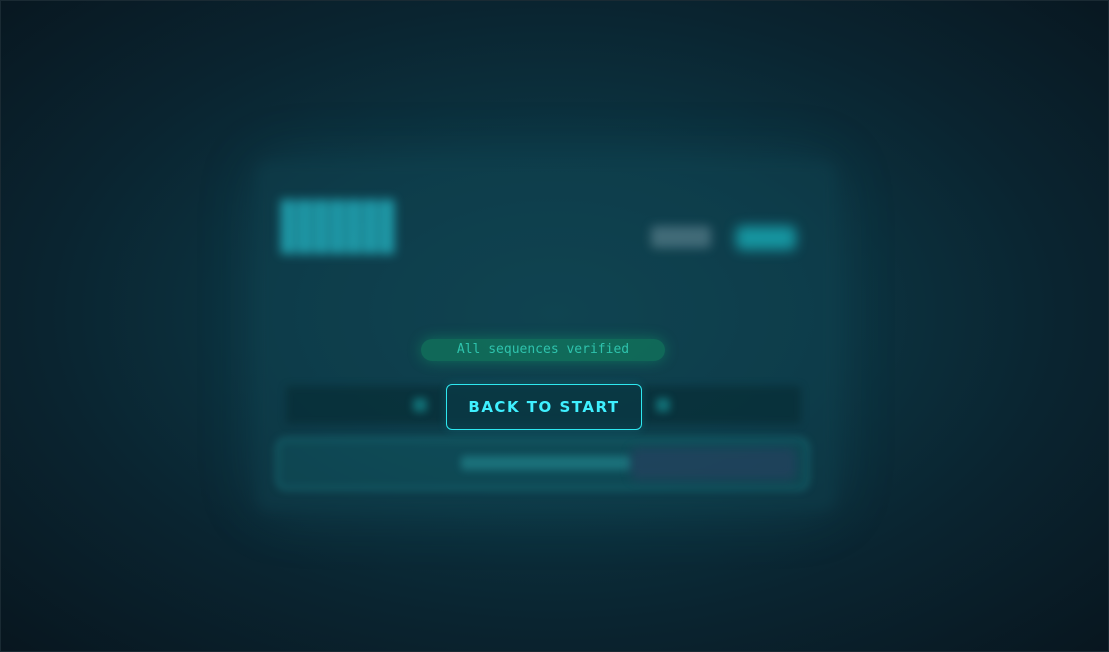 The width and height of the screenshot is (1109, 652). I want to click on background-chip-accent, so click(766, 238).